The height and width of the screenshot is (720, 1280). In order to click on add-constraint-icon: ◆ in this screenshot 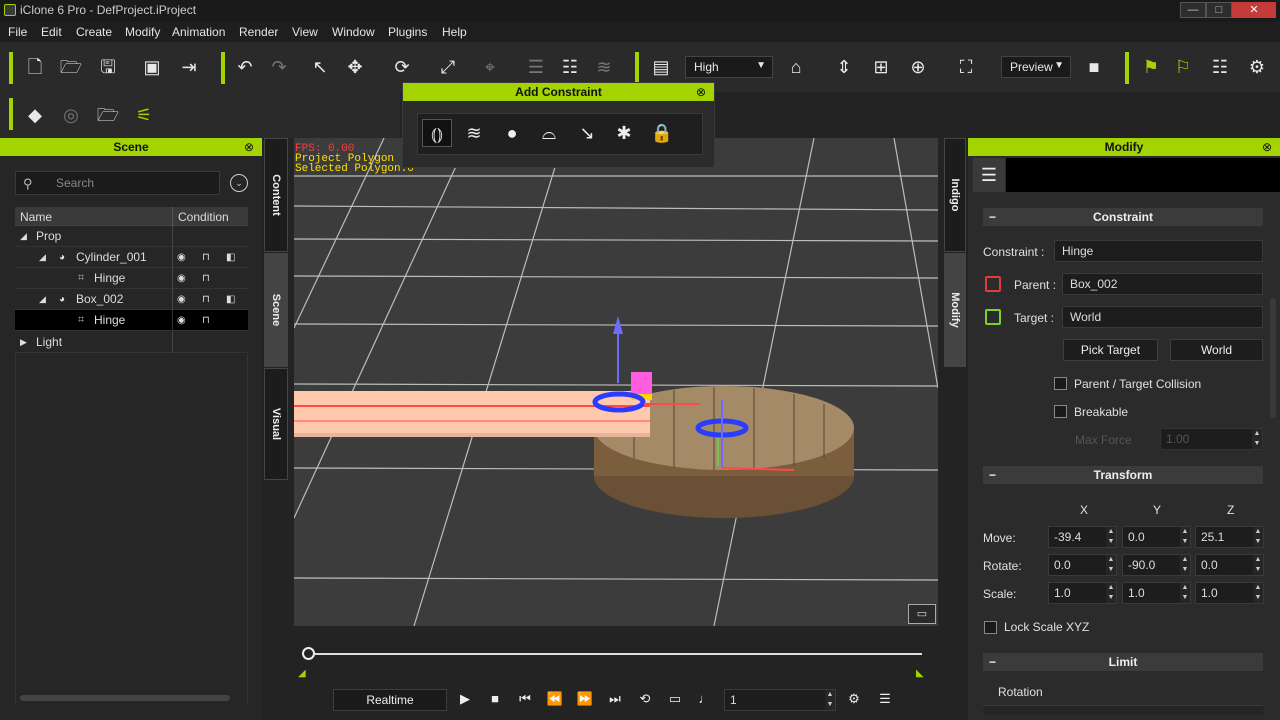, I will do `click(35, 115)`.